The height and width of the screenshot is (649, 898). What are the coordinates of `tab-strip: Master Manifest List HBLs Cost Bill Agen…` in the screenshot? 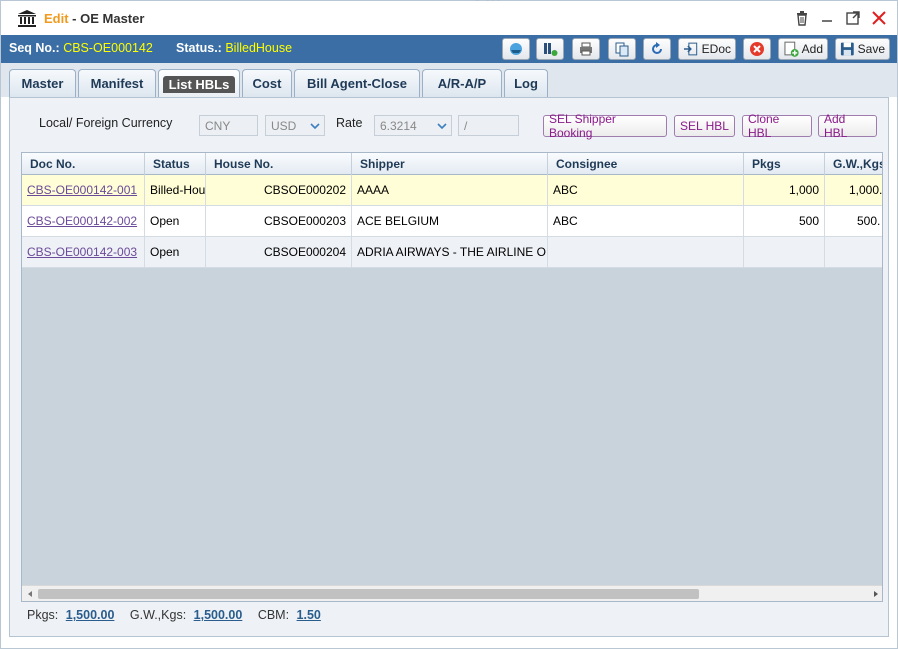 It's located at (449, 80).